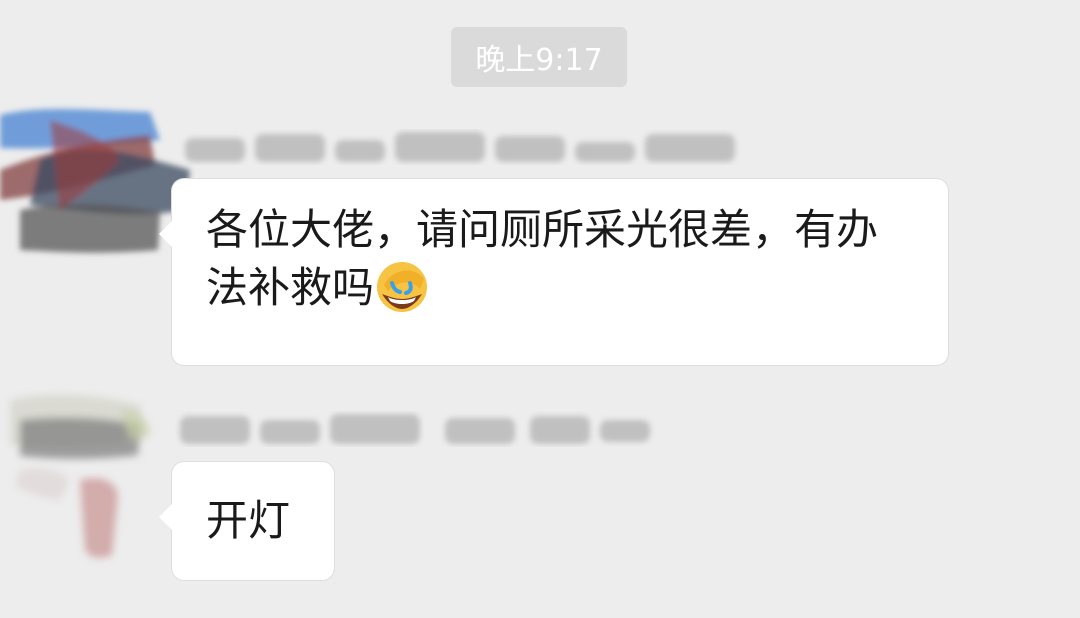  I want to click on message-text: 开灯, so click(248, 520).